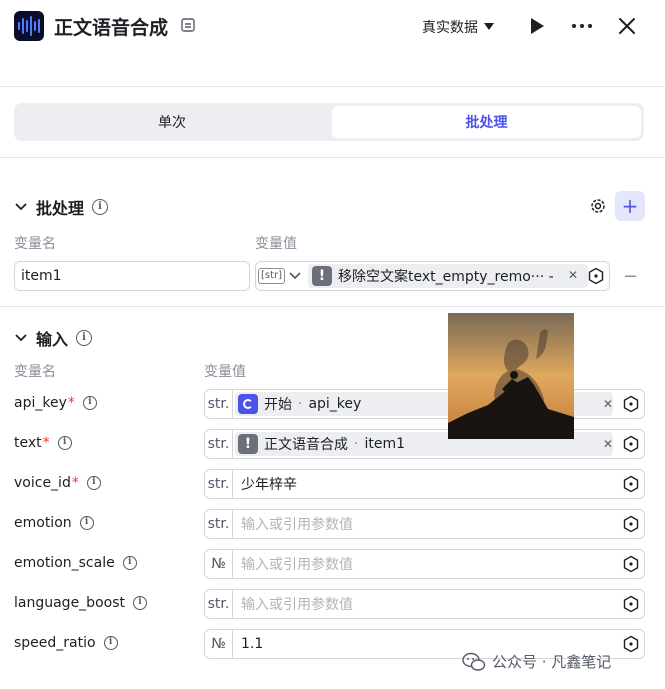 The image size is (665, 689). What do you see at coordinates (489, 26) in the screenshot?
I see `caret-down-icon` at bounding box center [489, 26].